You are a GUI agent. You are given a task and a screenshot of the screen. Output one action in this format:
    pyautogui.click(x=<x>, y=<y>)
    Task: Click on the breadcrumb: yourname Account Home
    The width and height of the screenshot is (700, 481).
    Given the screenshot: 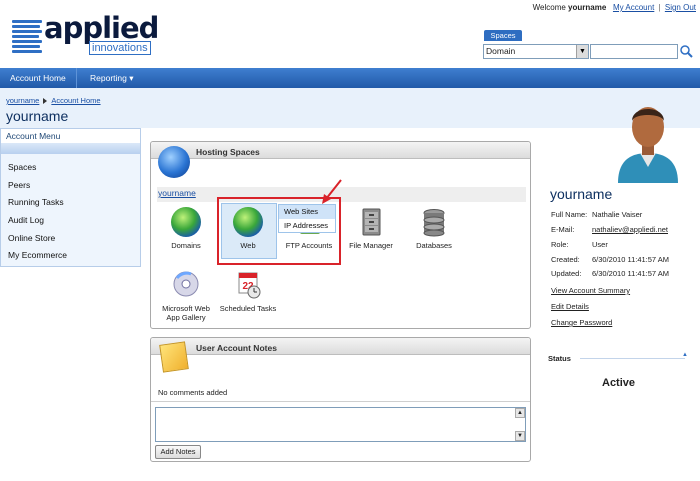 What is the action you would take?
    pyautogui.click(x=53, y=100)
    